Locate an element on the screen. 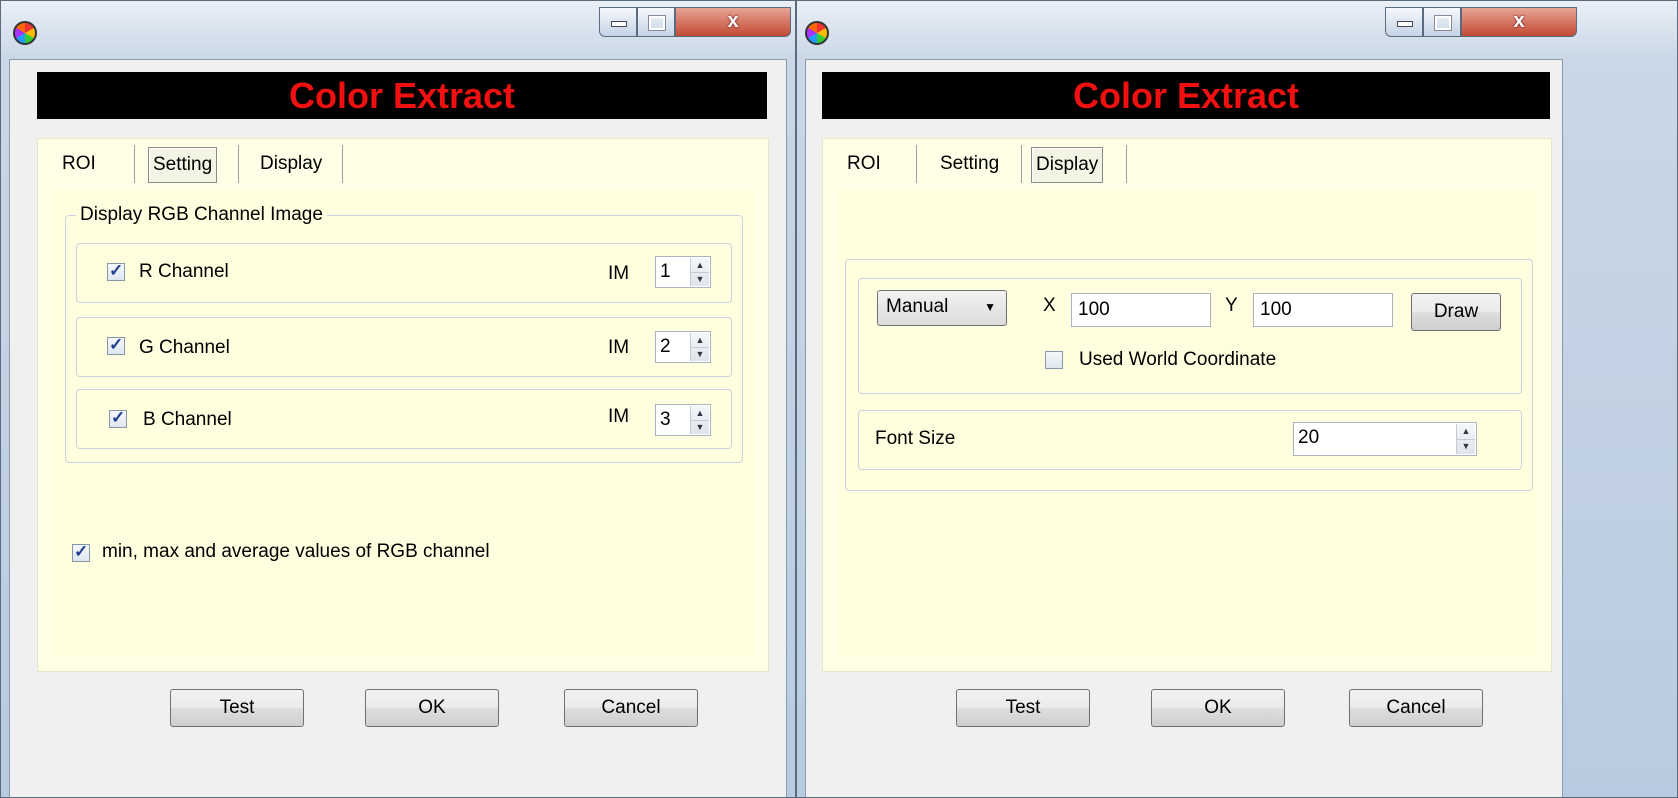 The image size is (1678, 798). r-im-label: IM is located at coordinates (619, 273).